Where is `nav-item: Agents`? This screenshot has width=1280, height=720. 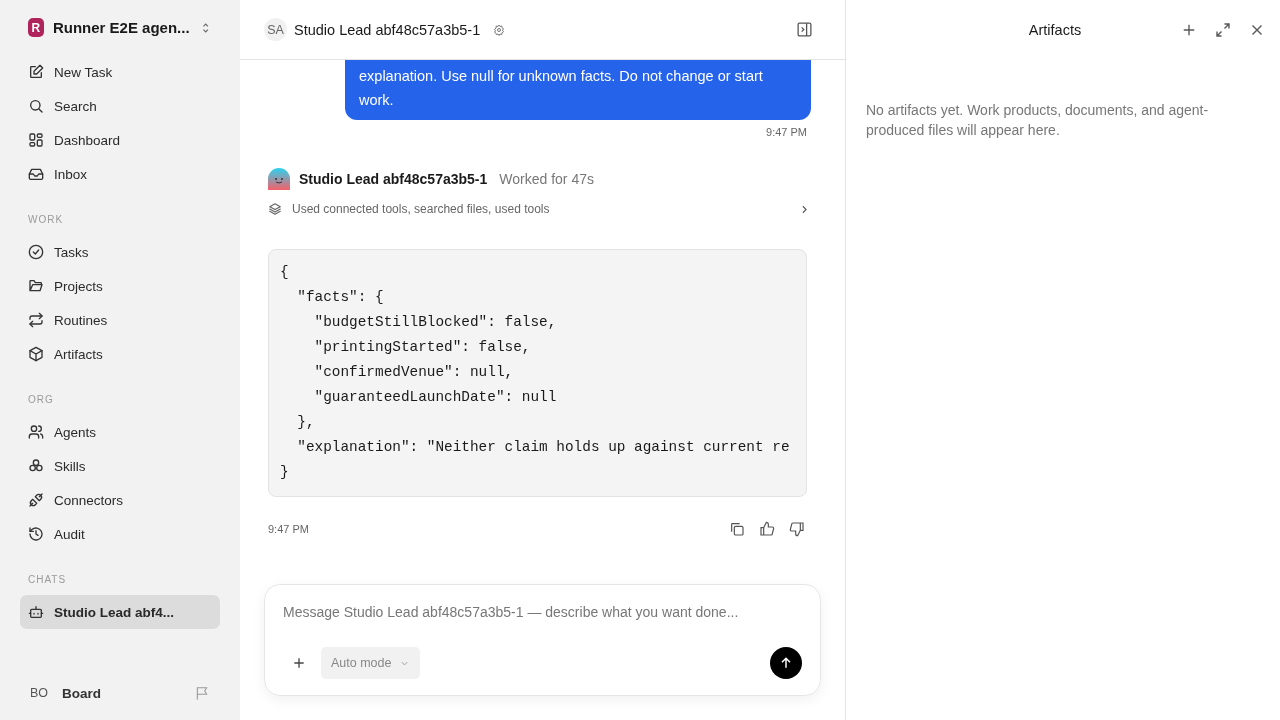 nav-item: Agents is located at coordinates (120, 432).